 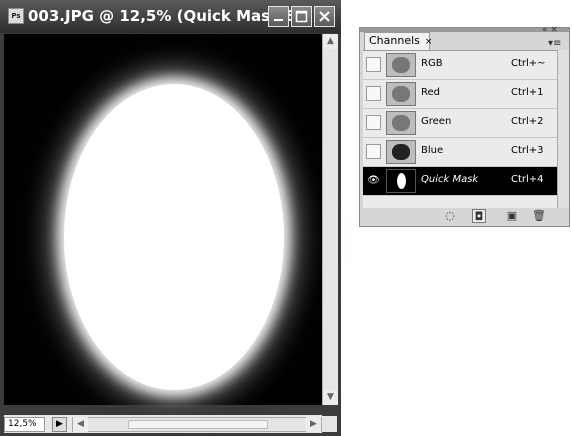 I want to click on channel-shortcut: Ctrl+1, so click(x=527, y=92).